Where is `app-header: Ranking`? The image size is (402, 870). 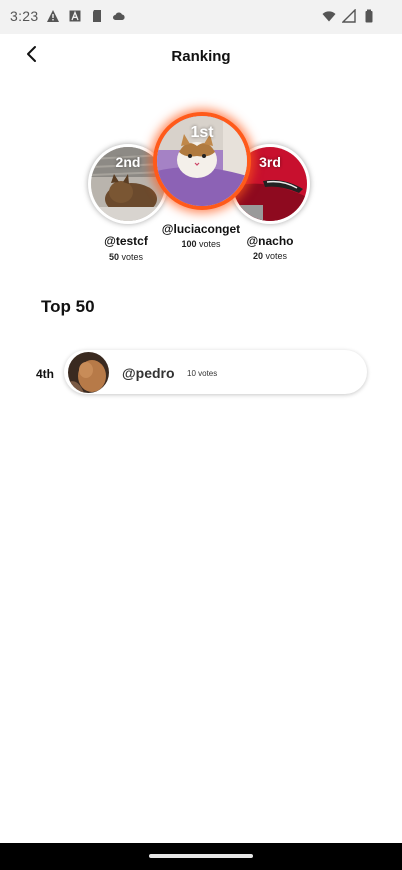 app-header: Ranking is located at coordinates (201, 56).